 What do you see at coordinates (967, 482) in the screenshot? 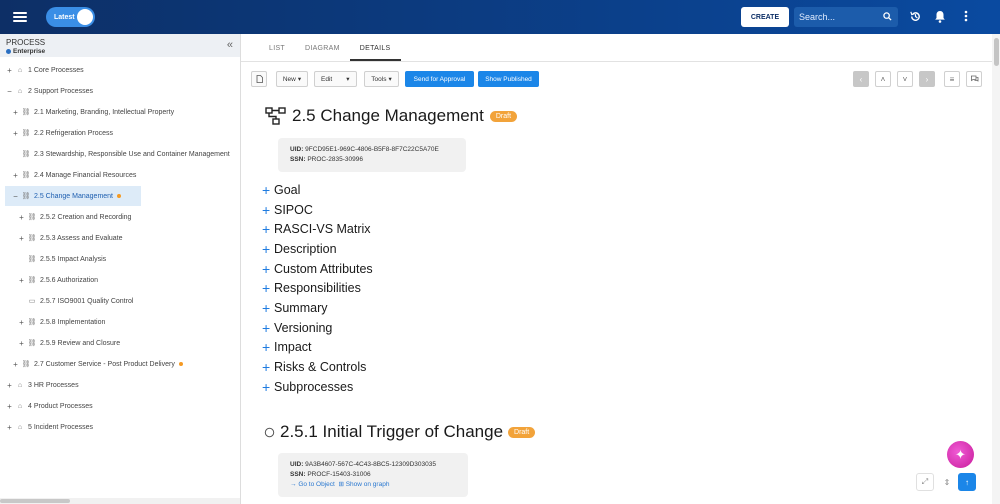
I see `scroll-to-top-icon: ↑` at bounding box center [967, 482].